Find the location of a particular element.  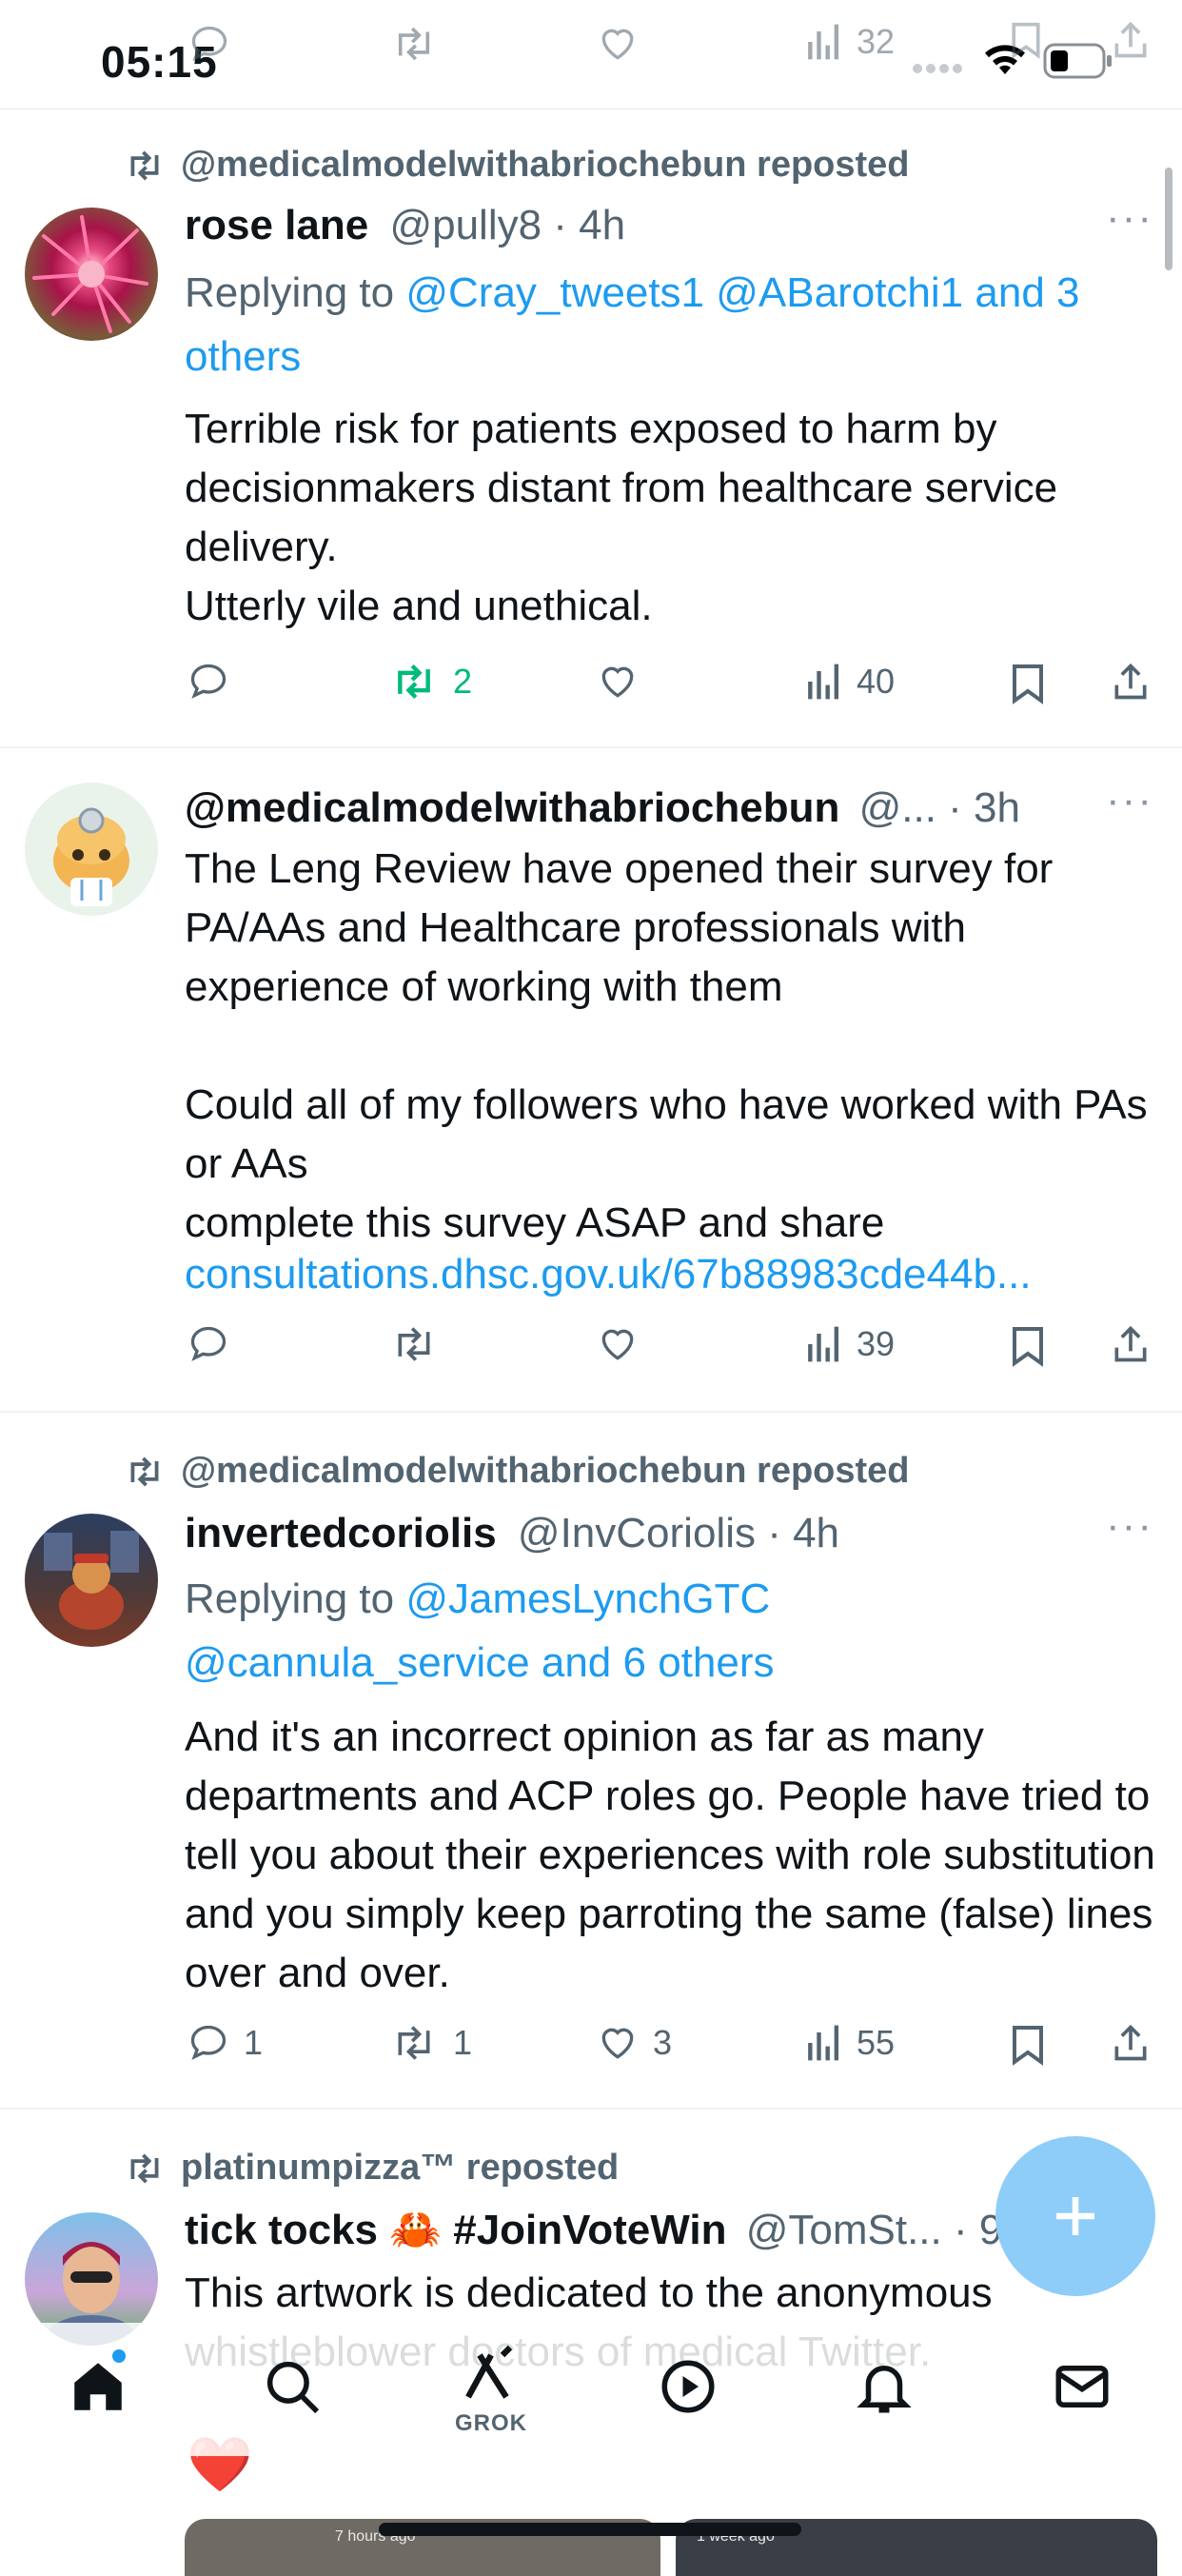

reply-action: 1 is located at coordinates (225, 2043).